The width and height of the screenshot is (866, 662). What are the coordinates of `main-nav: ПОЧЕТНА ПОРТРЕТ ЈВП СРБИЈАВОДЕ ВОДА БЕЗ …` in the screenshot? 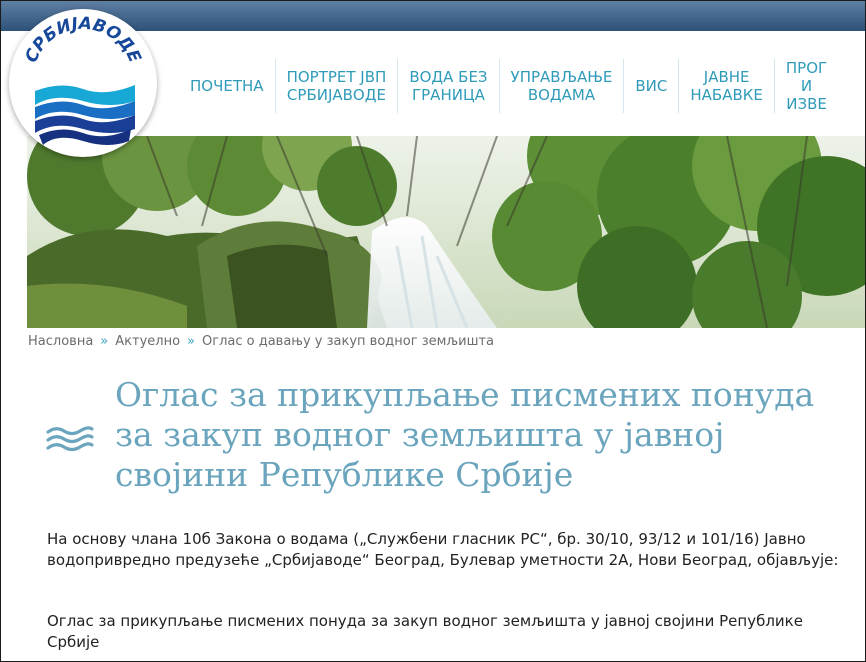 It's located at (508, 86).